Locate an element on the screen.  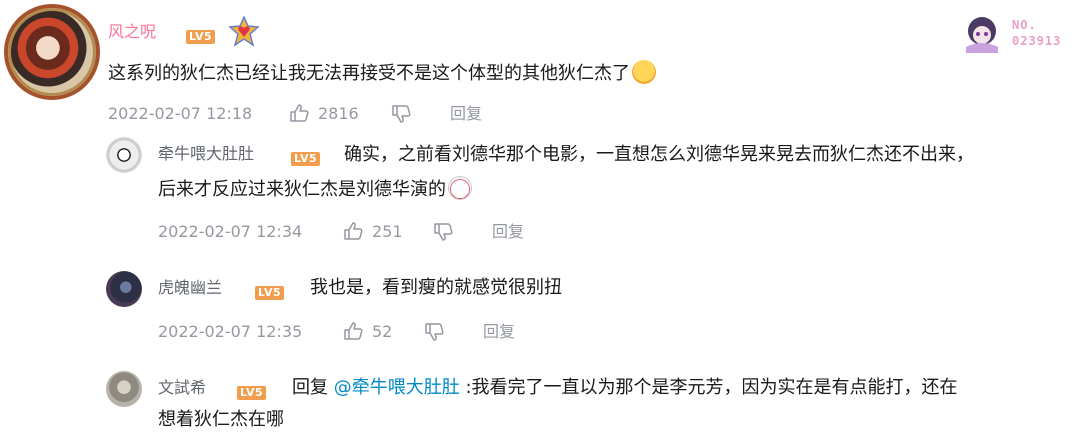
avatar is located at coordinates (52, 52).